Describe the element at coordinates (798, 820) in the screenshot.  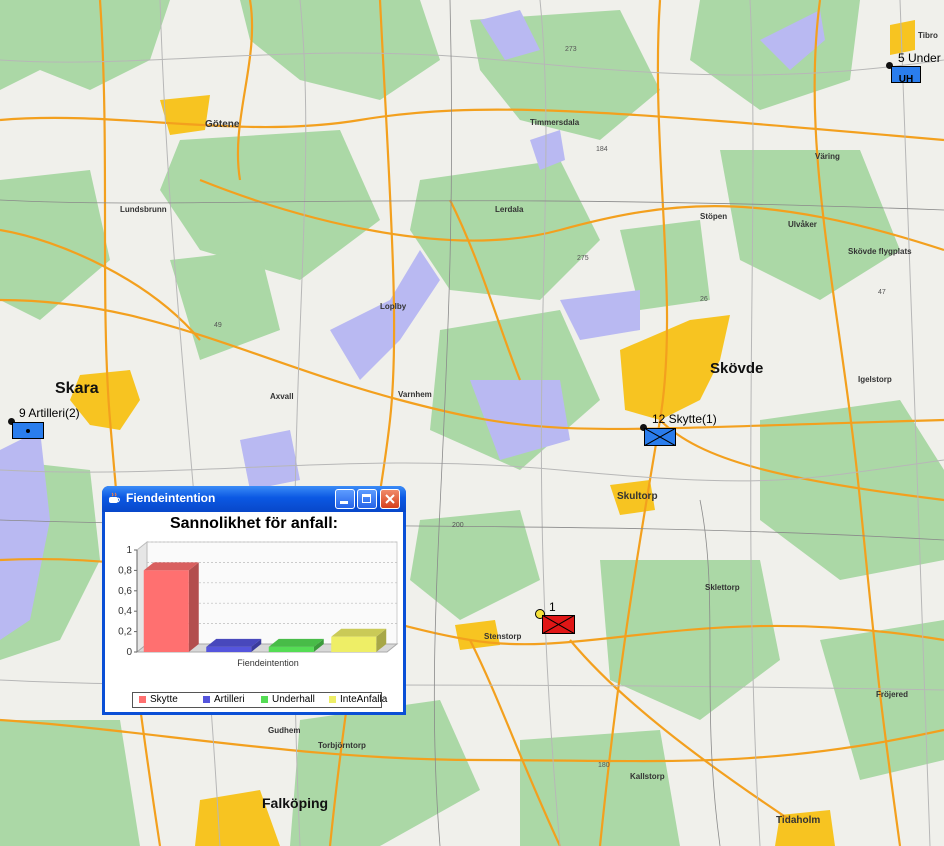
I see `place-tidaholm: Tidaholm` at that location.